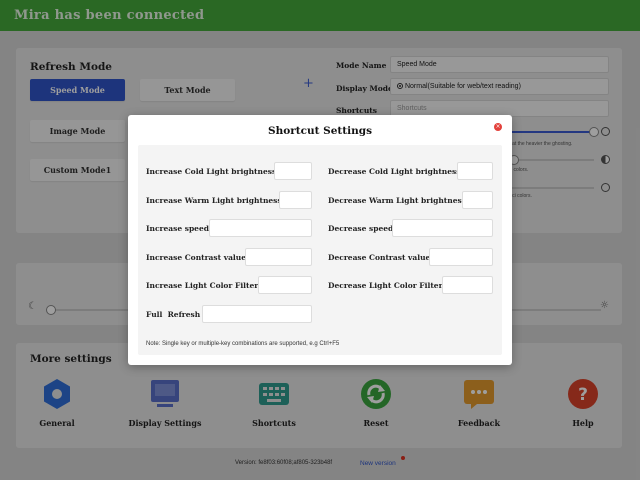  Describe the element at coordinates (467, 285) in the screenshot. I see `dec-filter-input` at that location.